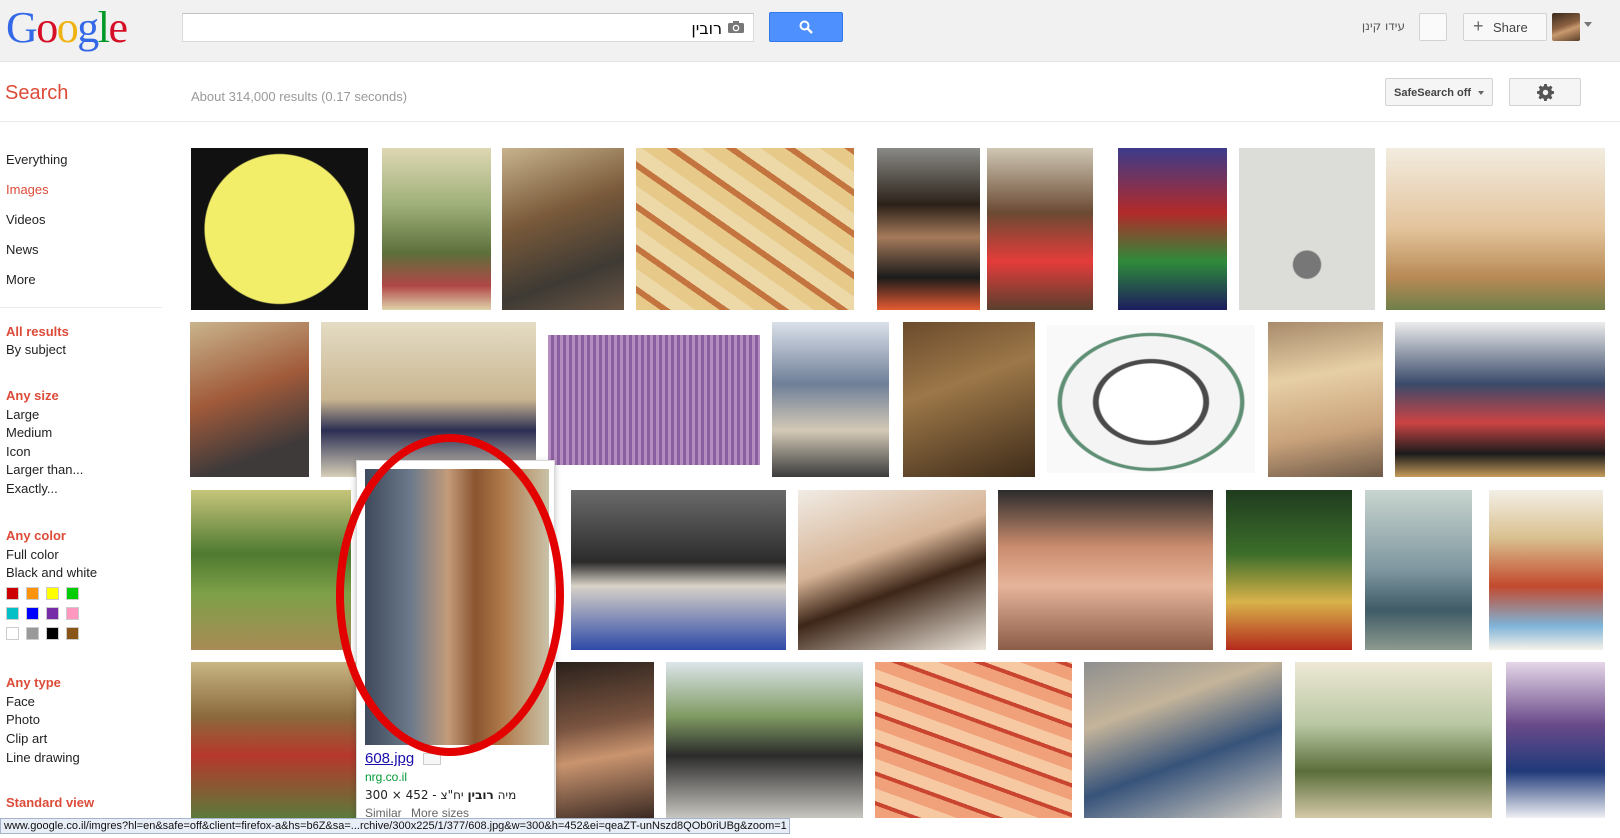 The height and width of the screenshot is (838, 1620). I want to click on safesearch-label: SafeSearch off, so click(1433, 93).